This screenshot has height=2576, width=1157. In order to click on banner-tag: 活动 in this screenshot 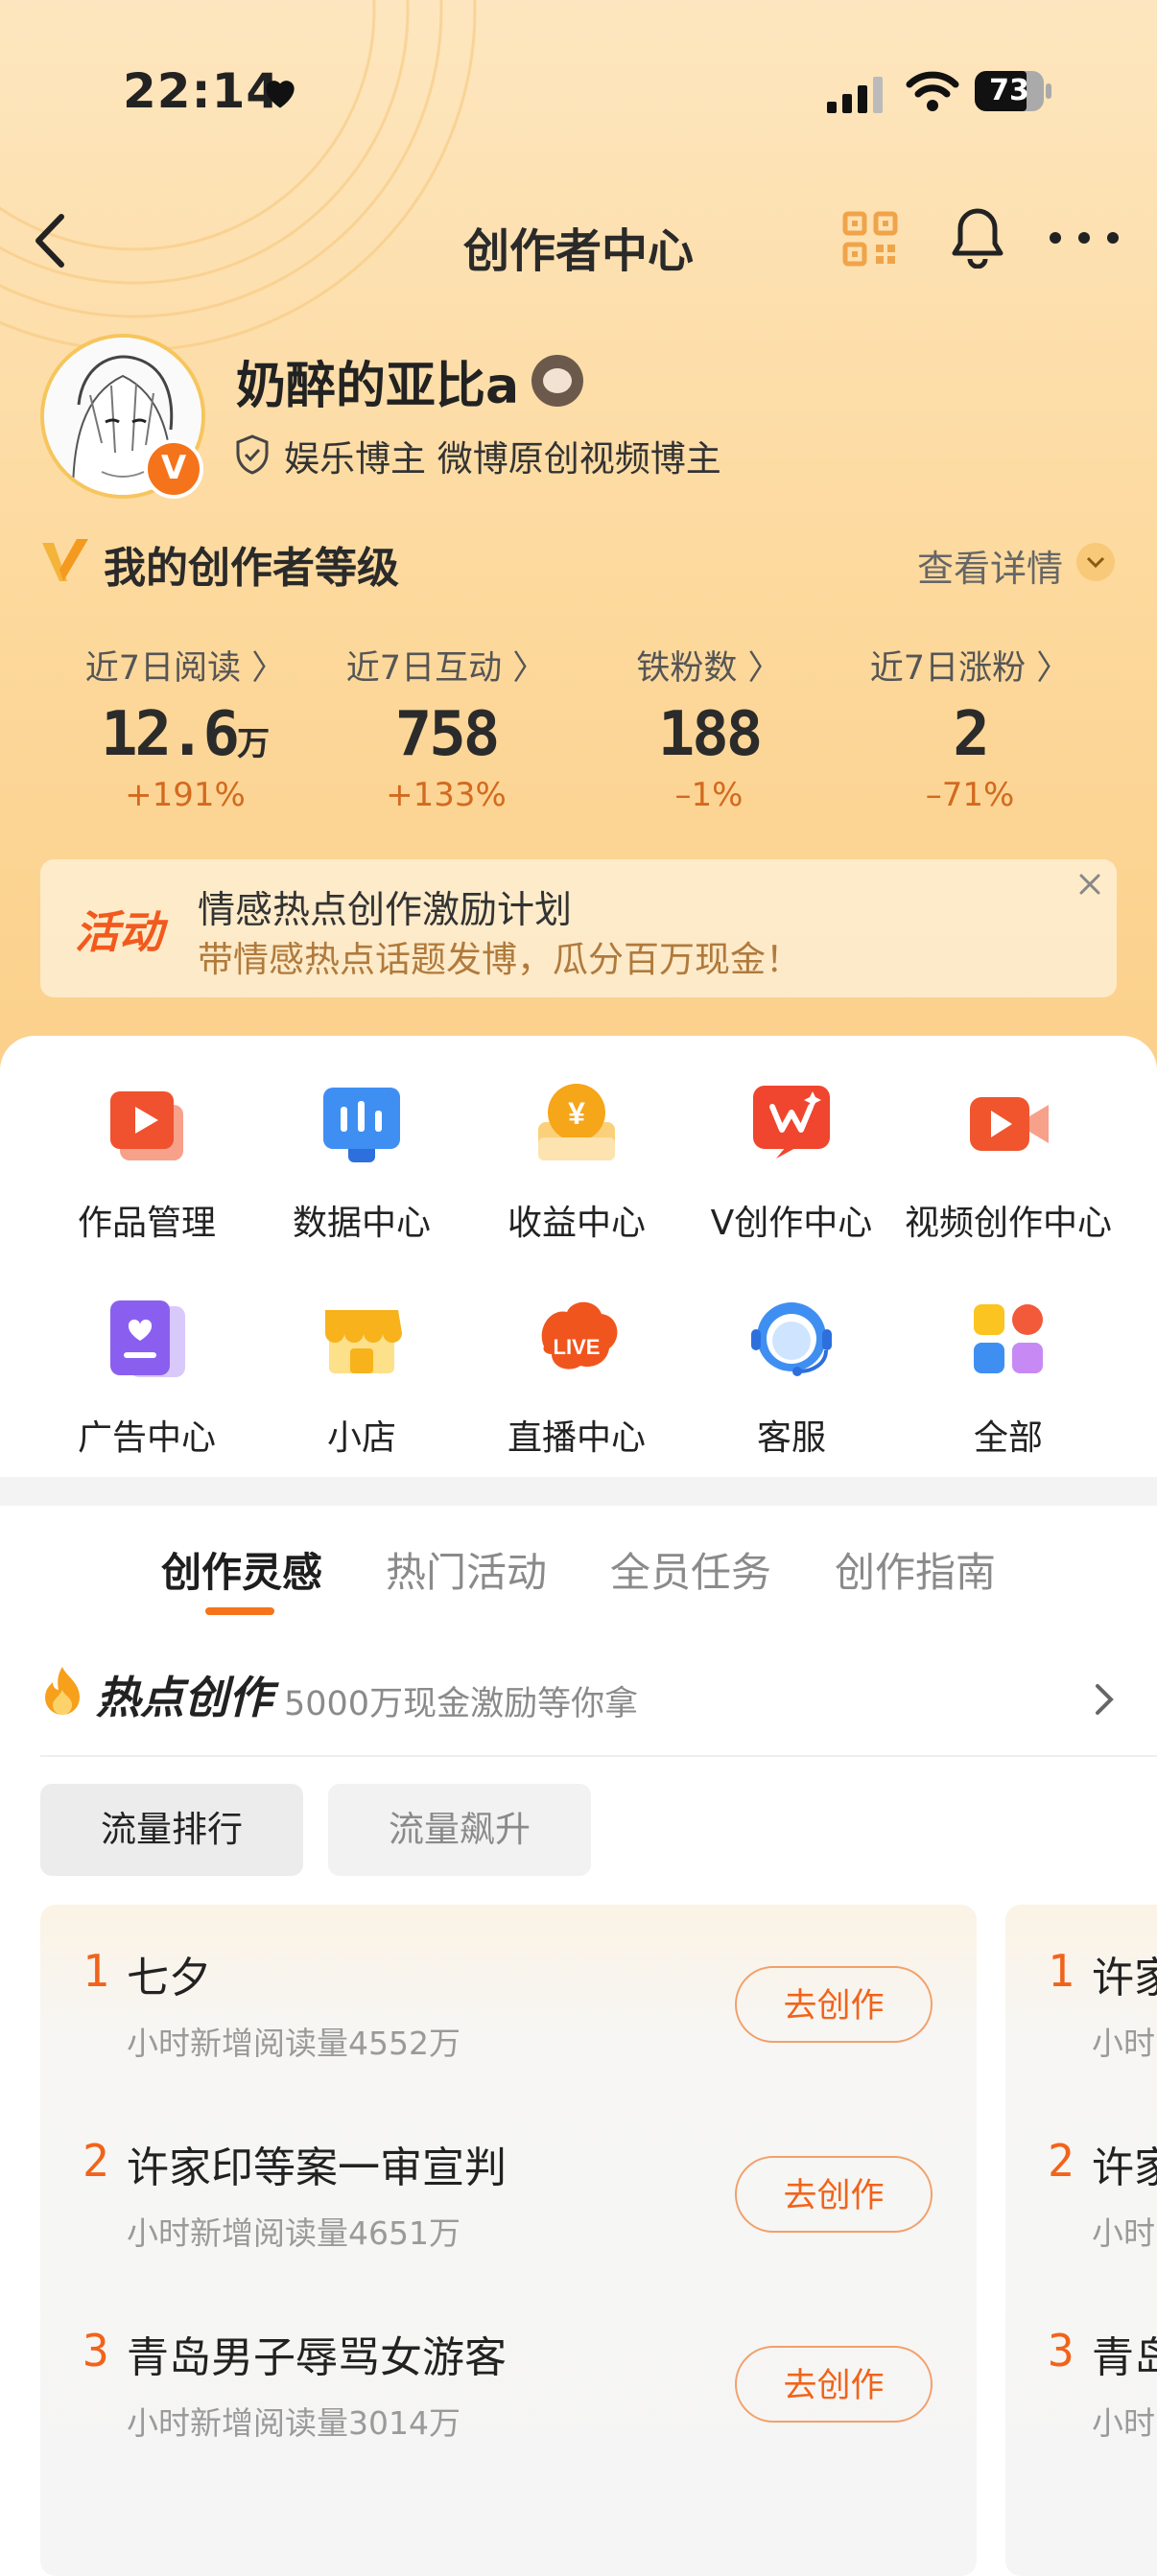, I will do `click(119, 932)`.